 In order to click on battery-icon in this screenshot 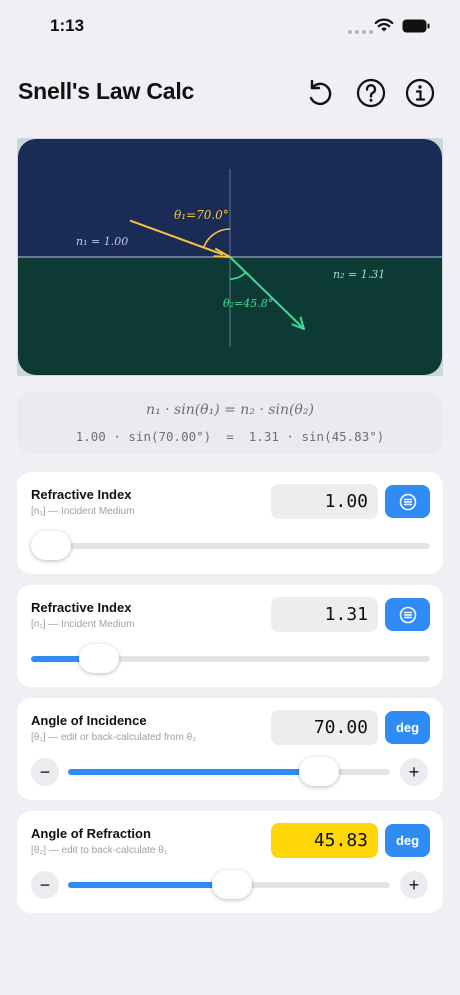, I will do `click(416, 25)`.